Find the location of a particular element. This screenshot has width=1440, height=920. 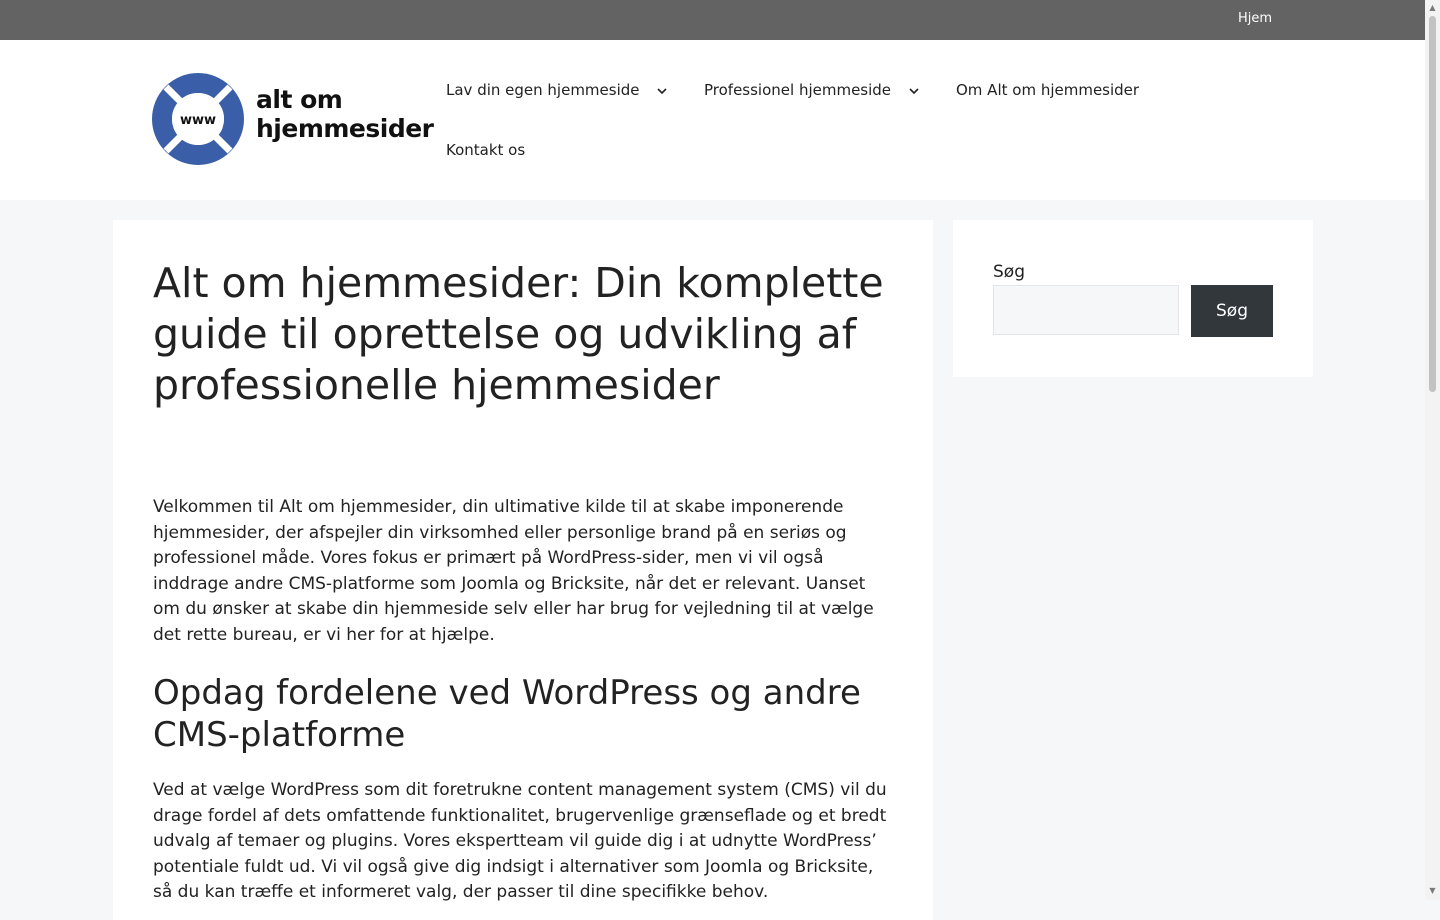

sidebar-search-widget: Søg Søg is located at coordinates (1133, 298).